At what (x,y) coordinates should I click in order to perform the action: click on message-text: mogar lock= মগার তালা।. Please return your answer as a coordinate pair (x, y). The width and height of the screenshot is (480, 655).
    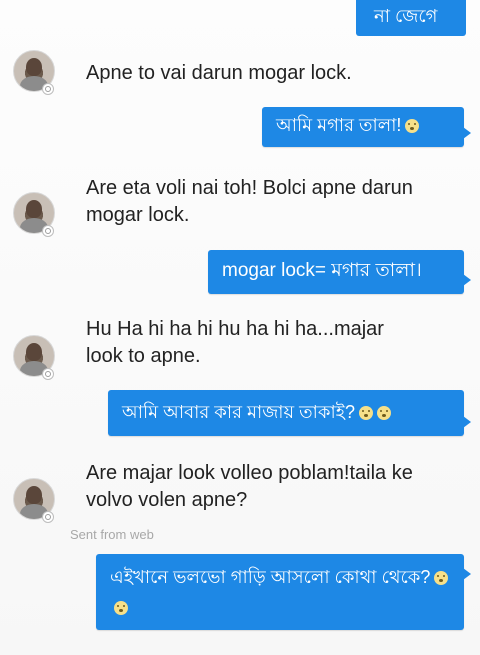
    Looking at the image, I should click on (322, 270).